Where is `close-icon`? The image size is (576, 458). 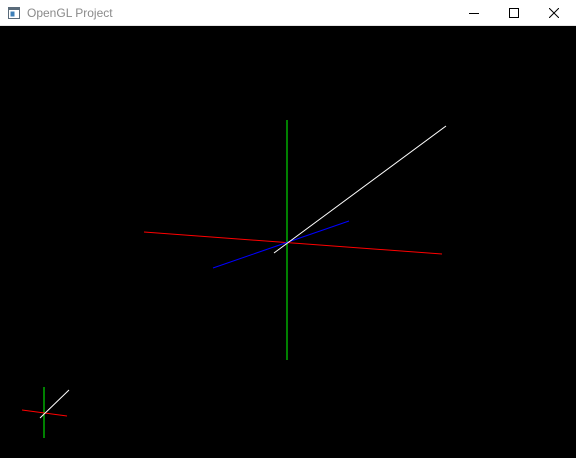 close-icon is located at coordinates (554, 13).